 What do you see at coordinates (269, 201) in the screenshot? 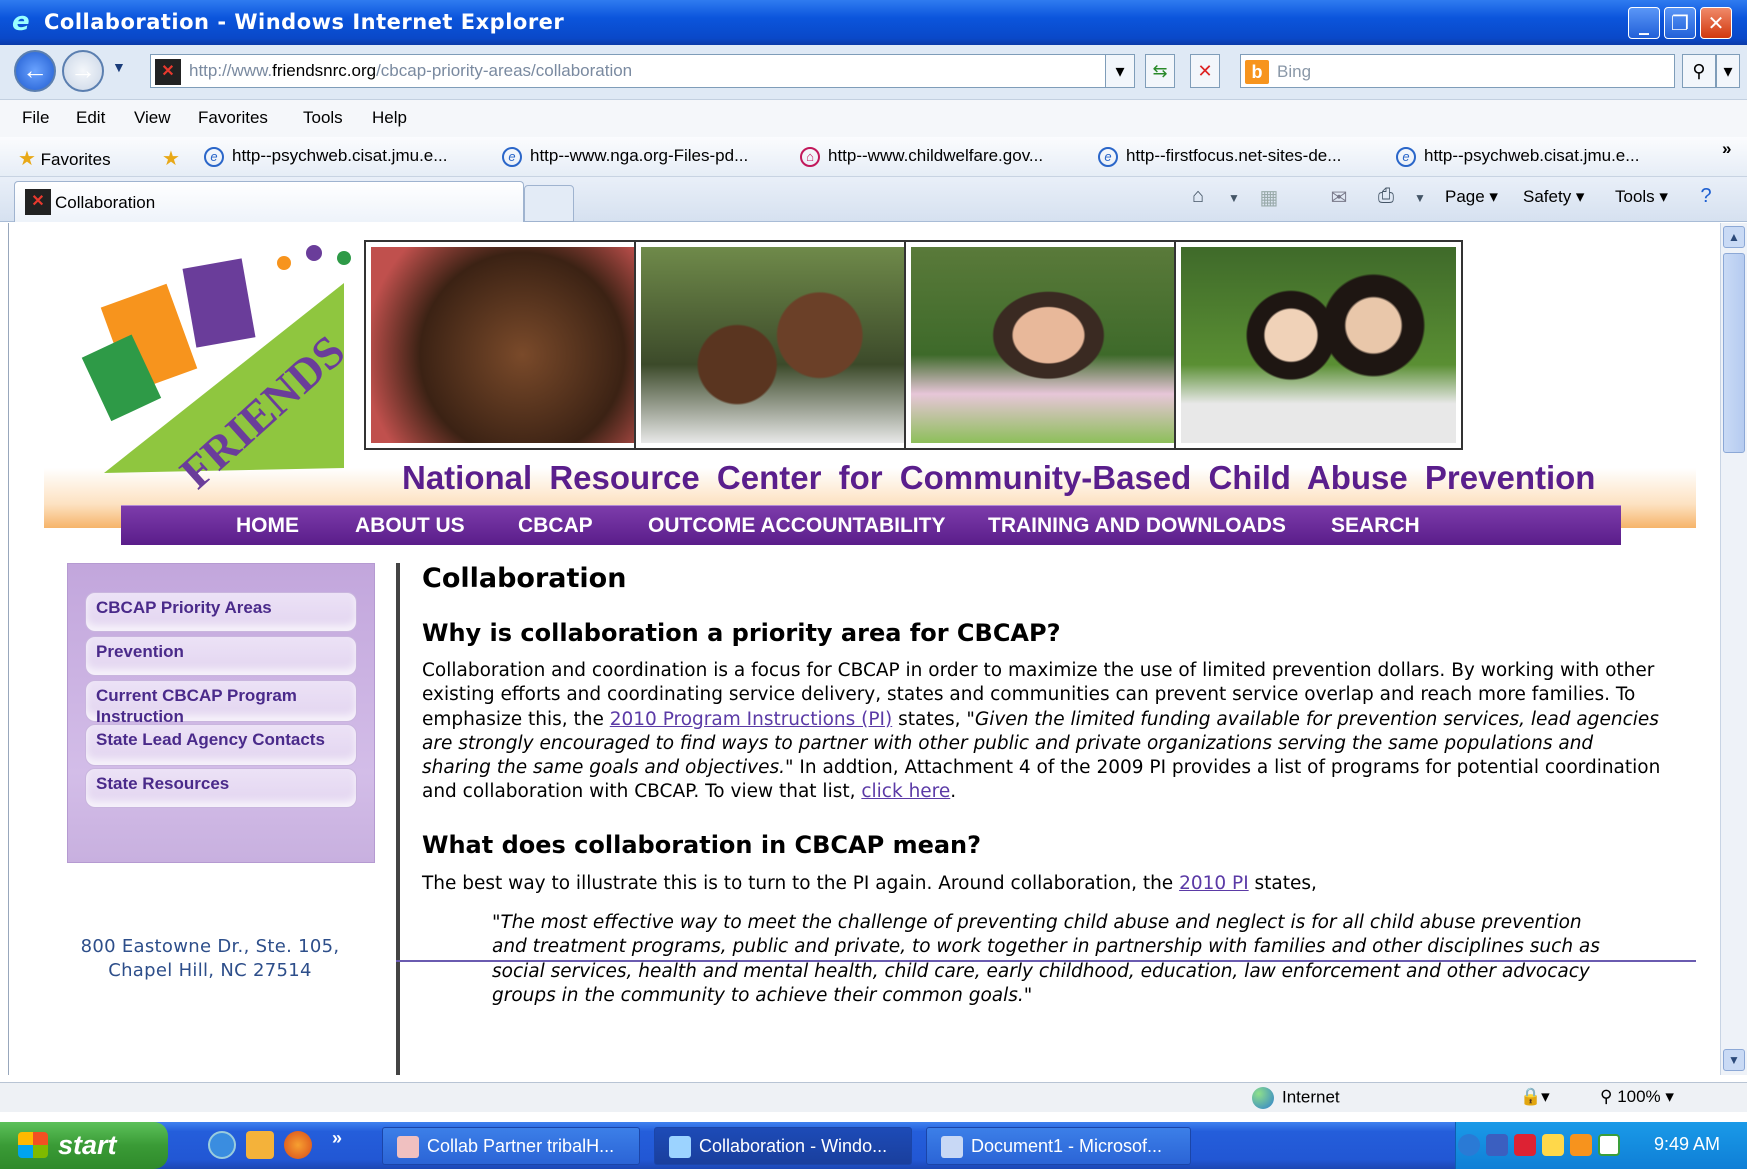
I see `tab-collaboration: ✕ Collaboration` at bounding box center [269, 201].